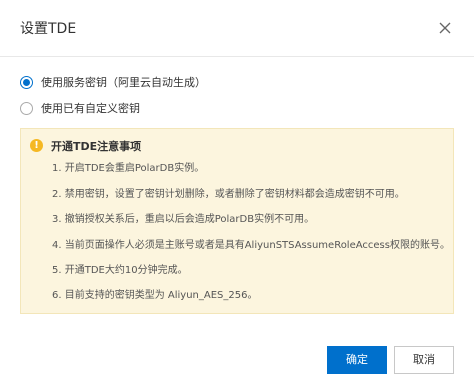 Image resolution: width=474 pixels, height=391 pixels. What do you see at coordinates (26, 108) in the screenshot?
I see `radio-custom-key` at bounding box center [26, 108].